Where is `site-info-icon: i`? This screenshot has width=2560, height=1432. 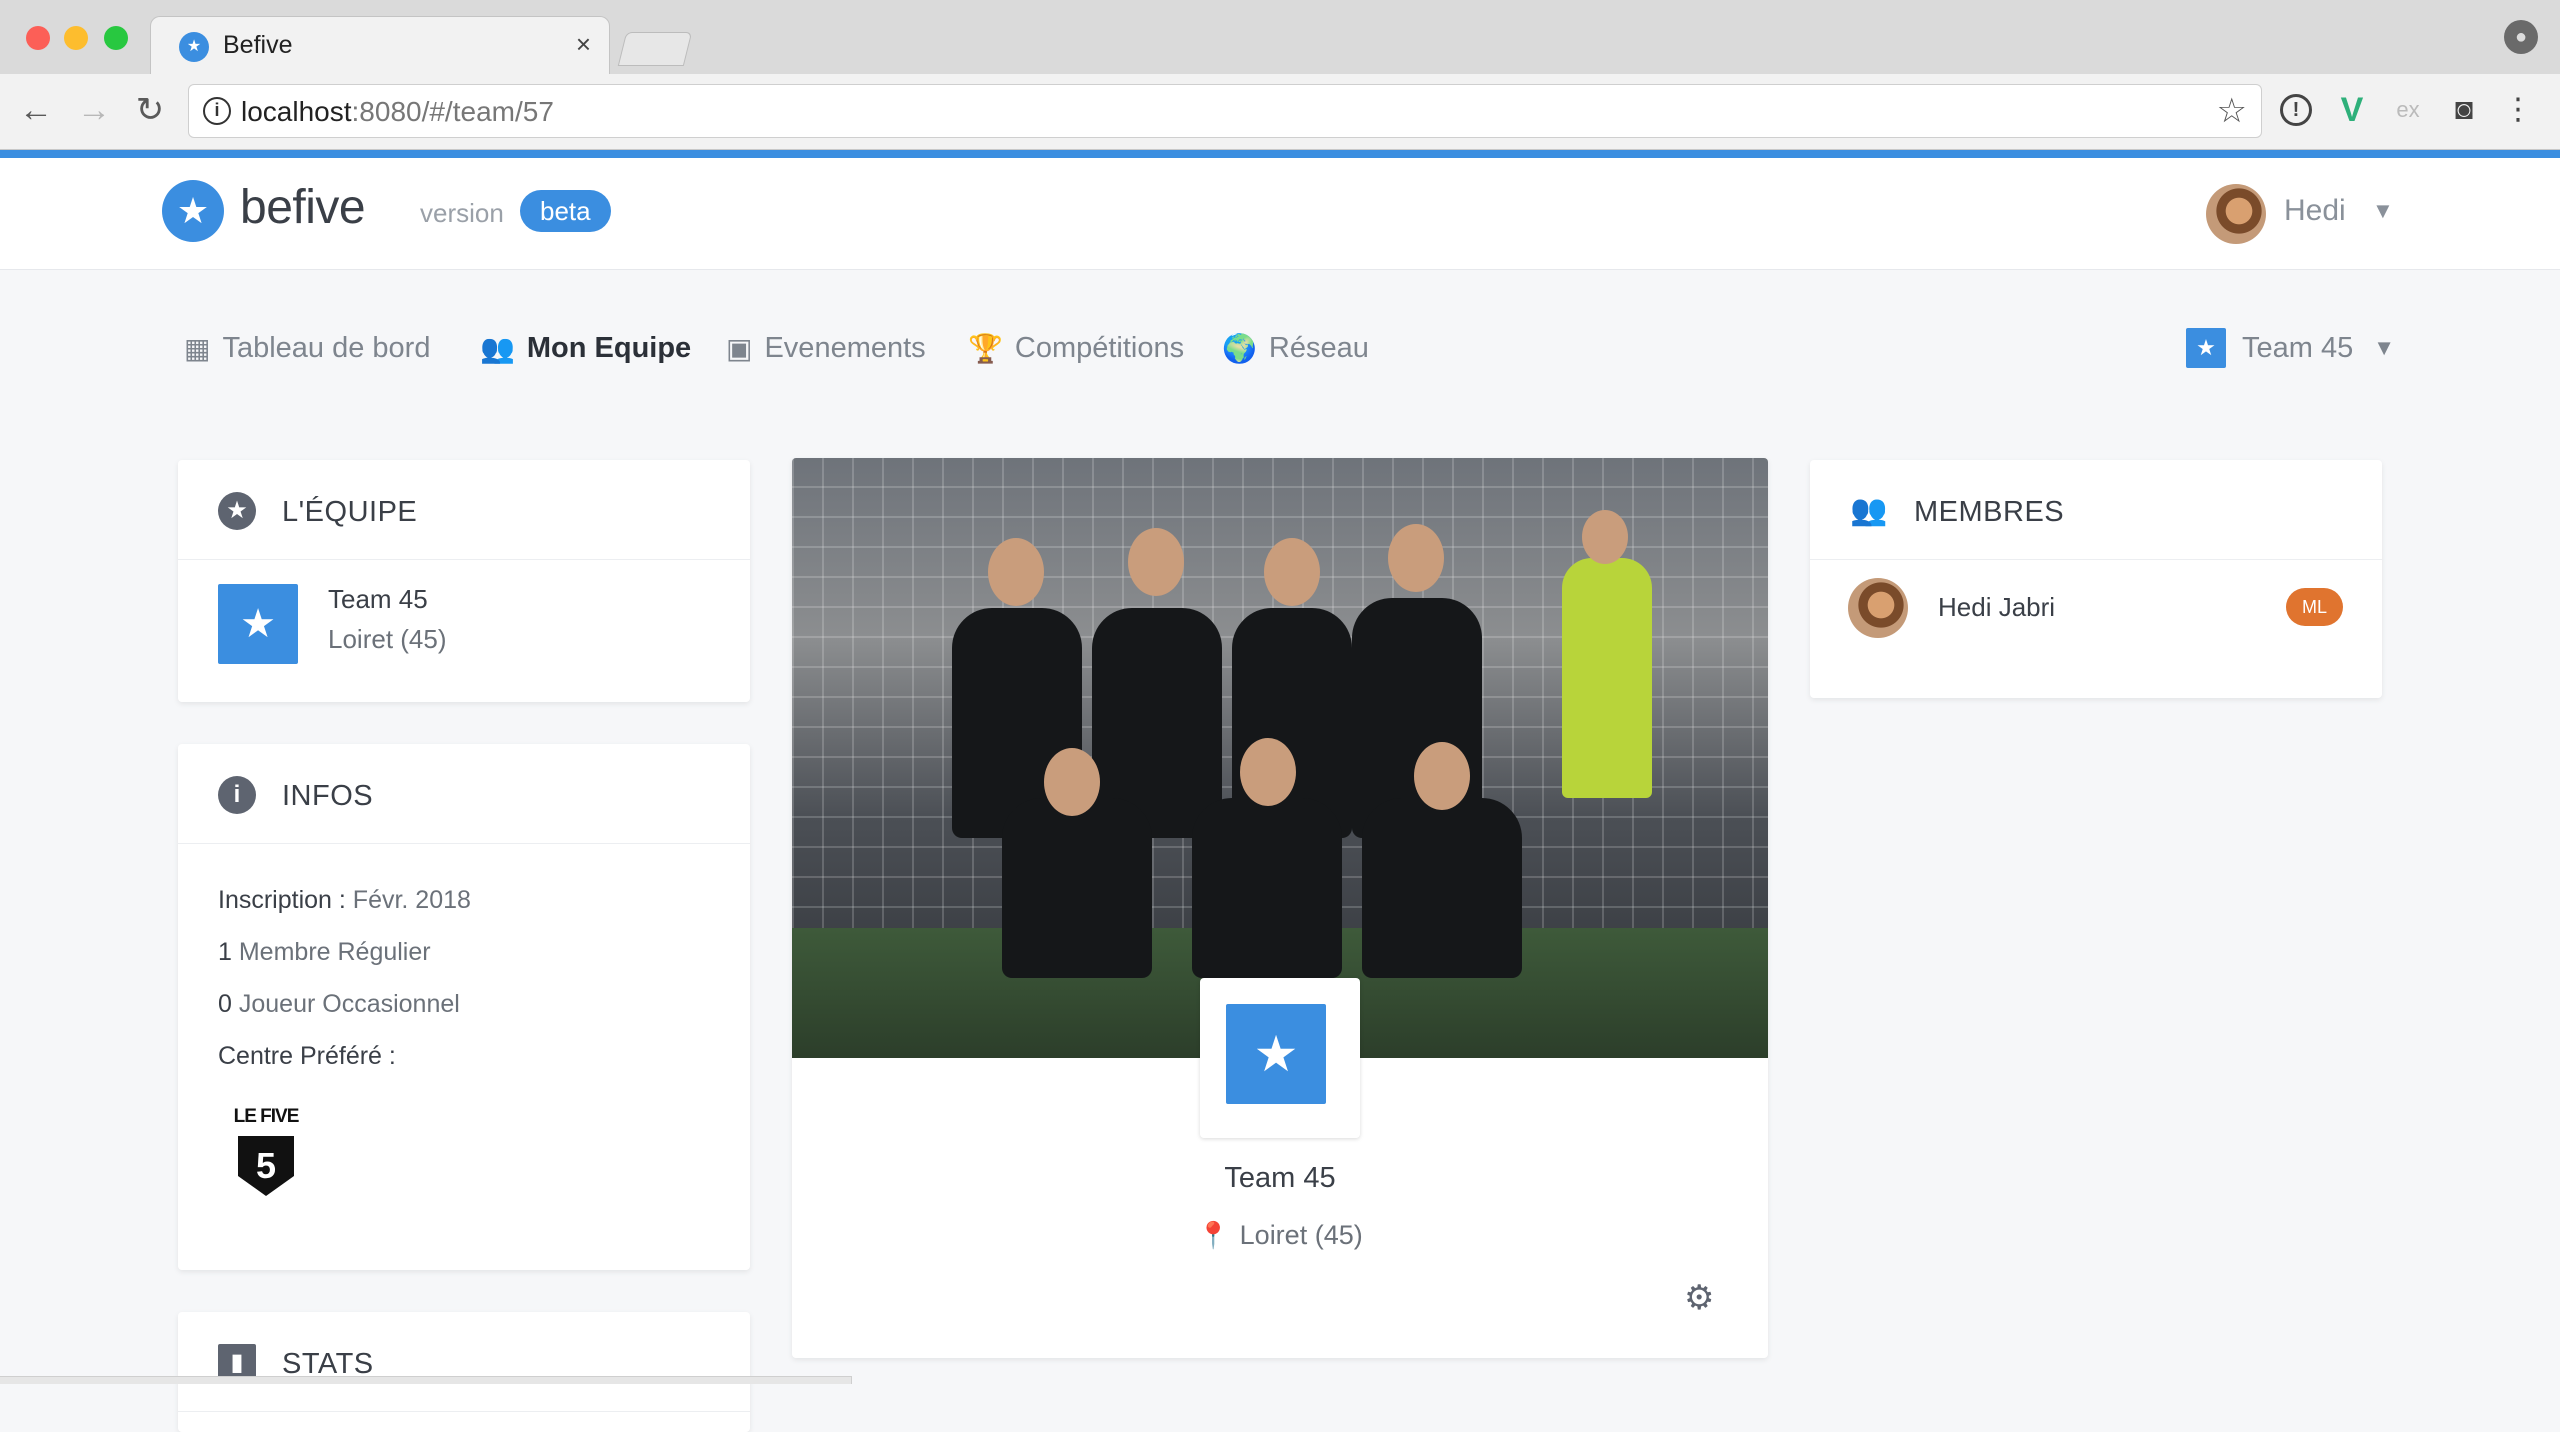 site-info-icon: i is located at coordinates (217, 111).